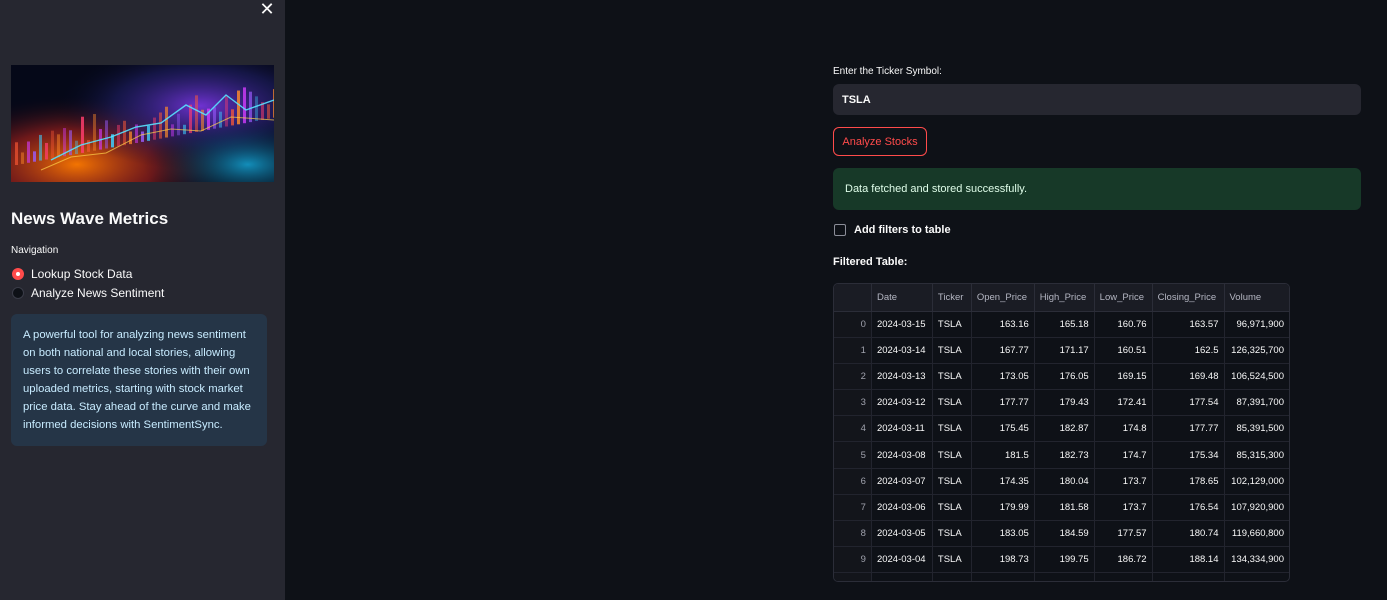 The width and height of the screenshot is (1387, 600). I want to click on row-index: 8, so click(853, 534).